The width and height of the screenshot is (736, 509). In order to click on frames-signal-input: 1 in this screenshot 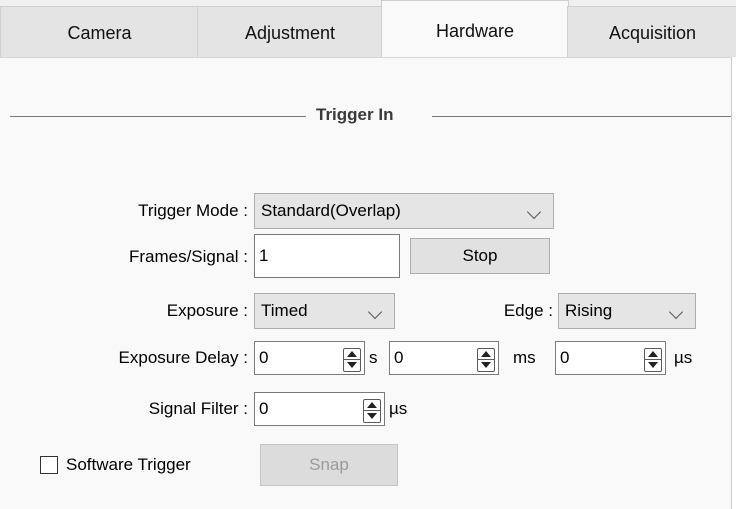, I will do `click(327, 256)`.